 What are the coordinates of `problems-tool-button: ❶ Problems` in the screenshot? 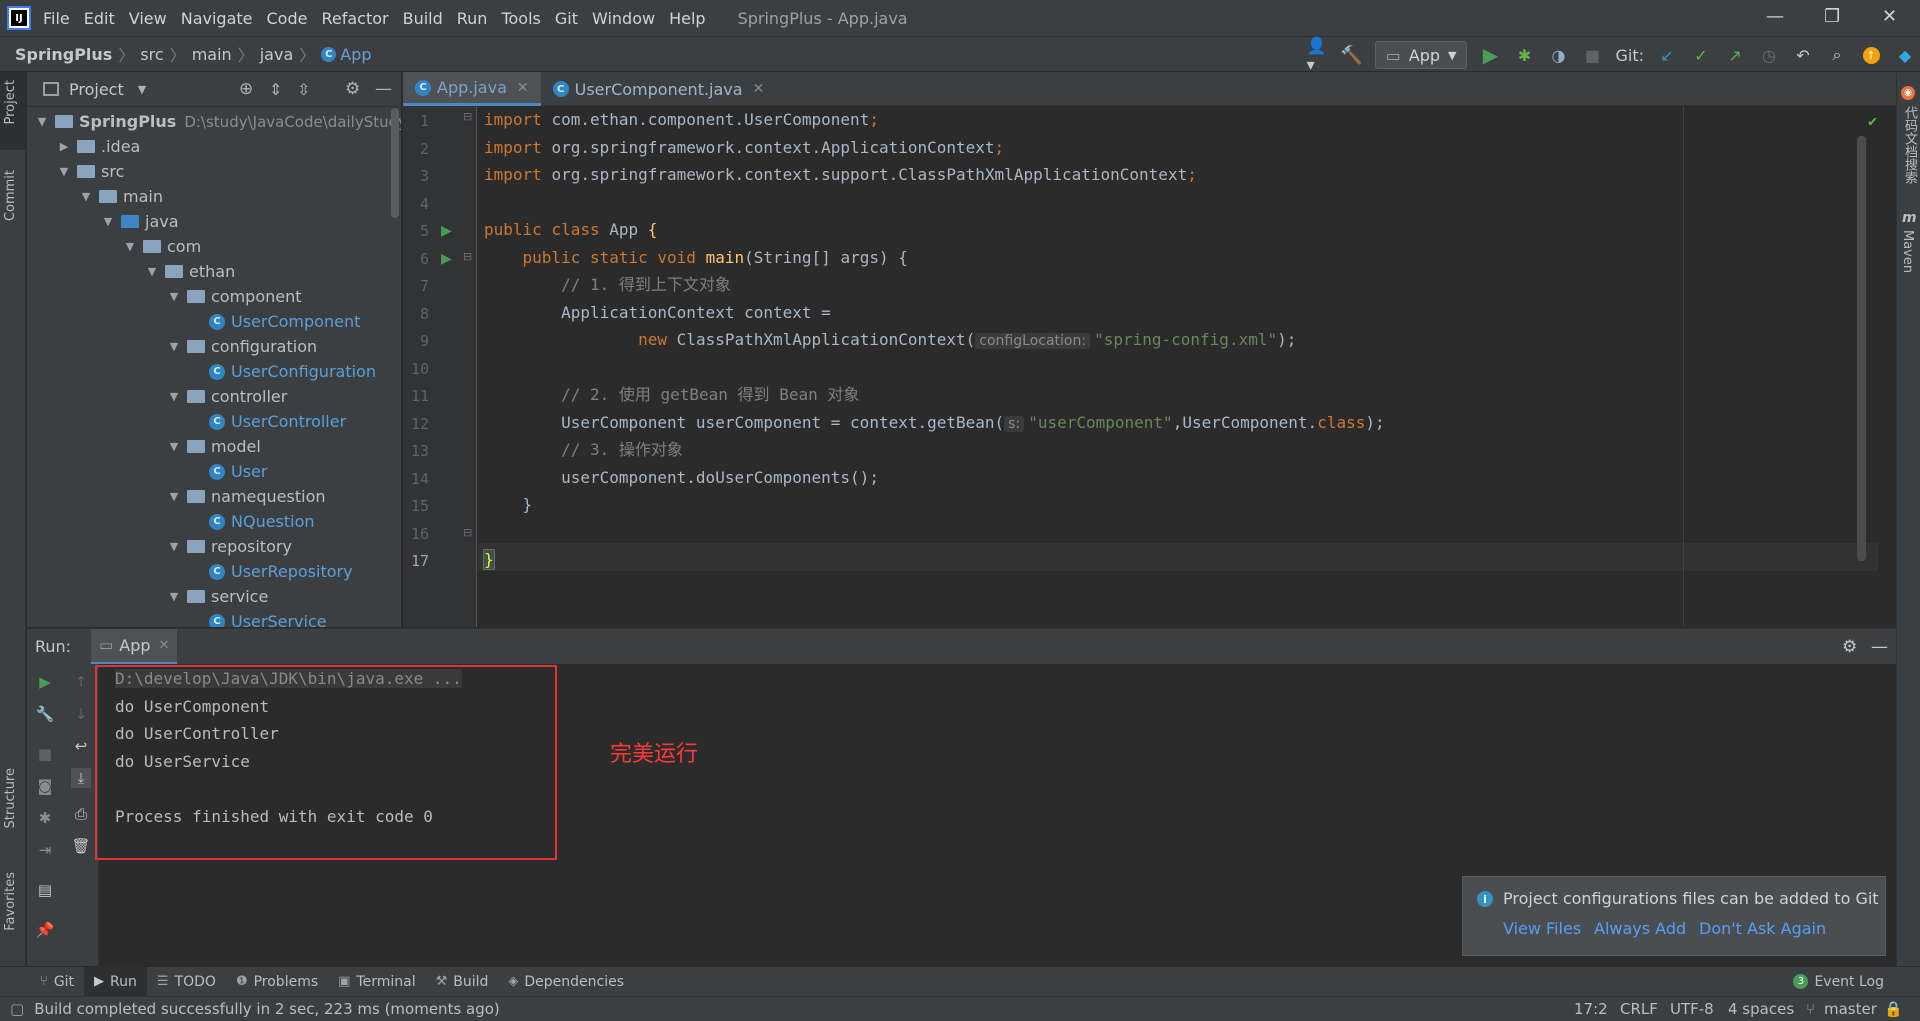 It's located at (277, 982).